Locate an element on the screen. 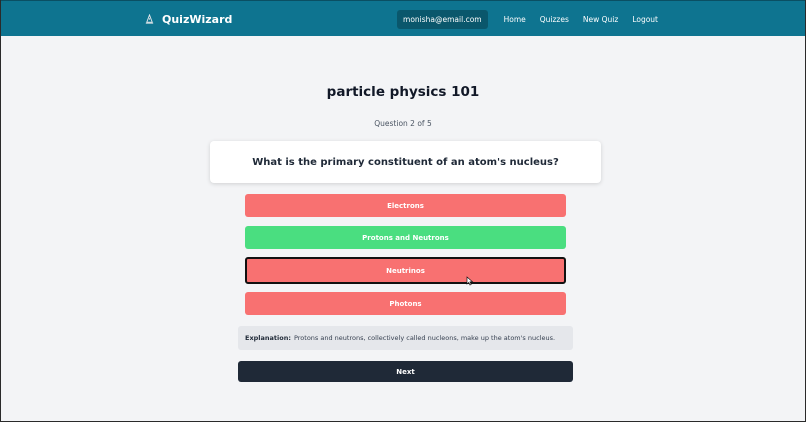 The height and width of the screenshot is (422, 806). nav-logout-link: Logout is located at coordinates (645, 19).